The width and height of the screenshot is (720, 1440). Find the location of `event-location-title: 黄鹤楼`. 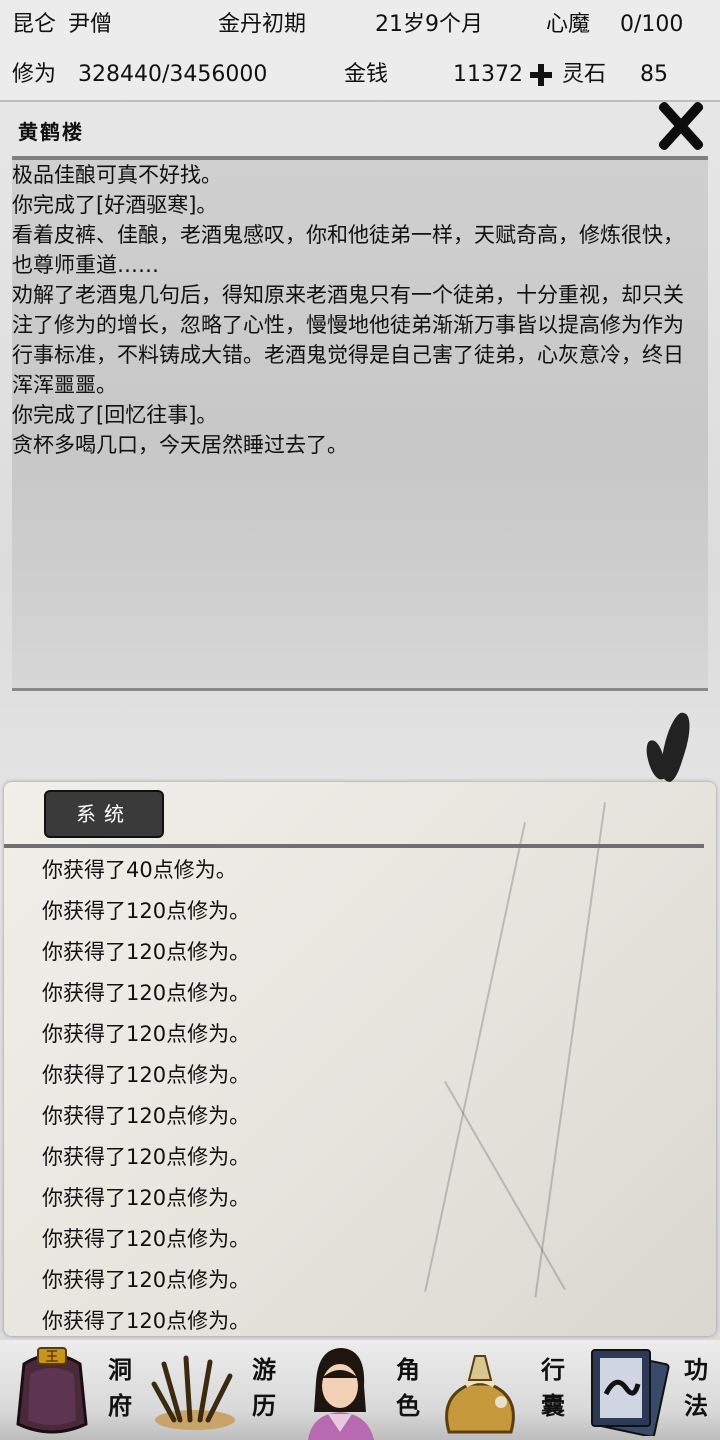

event-location-title: 黄鹤楼 is located at coordinates (51, 132).